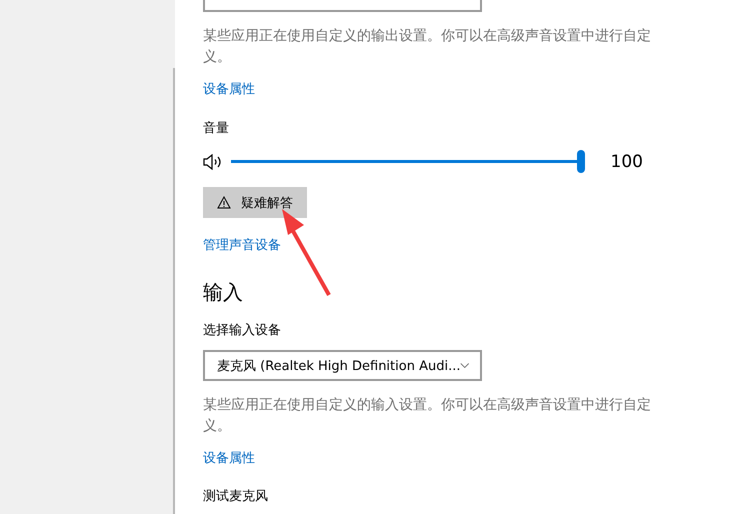 Image resolution: width=733 pixels, height=514 pixels. I want to click on manage-devices-link: 管理声音设备, so click(242, 246).